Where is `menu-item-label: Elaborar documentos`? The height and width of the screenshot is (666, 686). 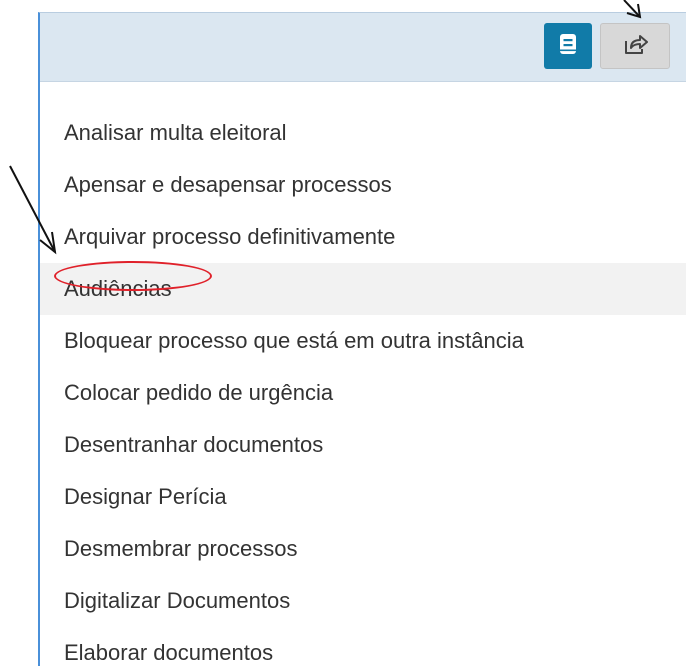 menu-item-label: Elaborar documentos is located at coordinates (169, 652).